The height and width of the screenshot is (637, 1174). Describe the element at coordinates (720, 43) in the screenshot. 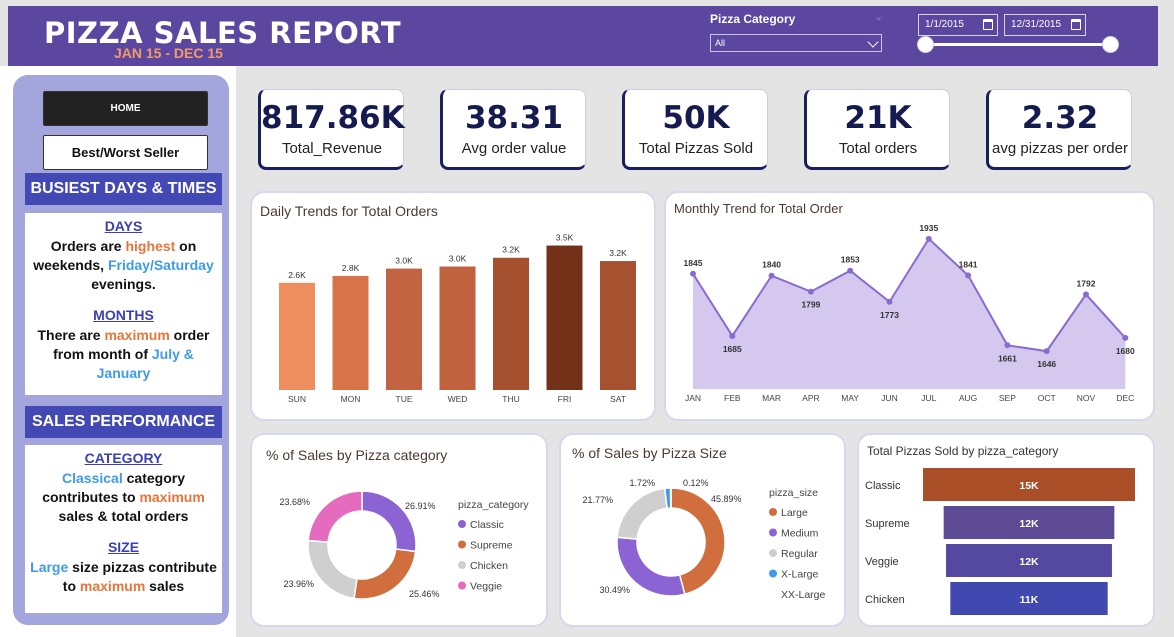

I see `dropdown-selected-value: All` at that location.